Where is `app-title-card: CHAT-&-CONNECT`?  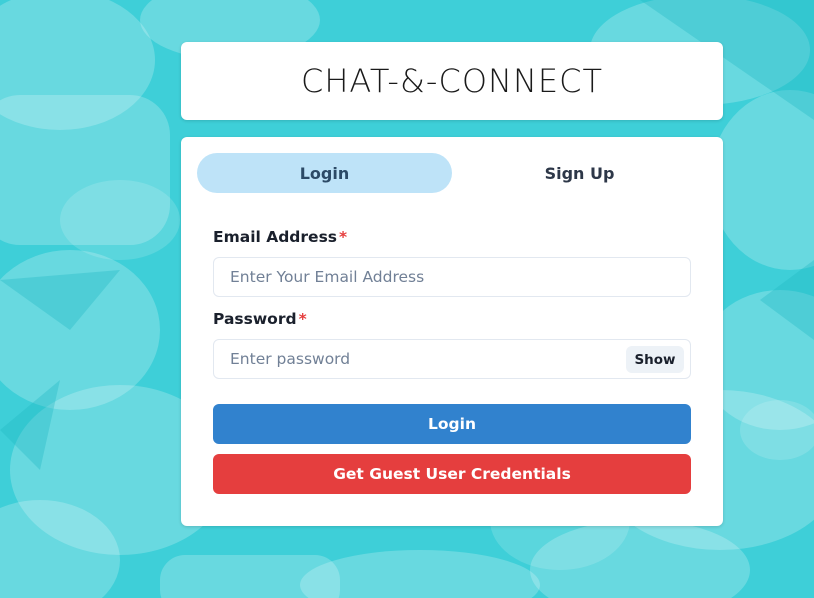 app-title-card: CHAT-&-CONNECT is located at coordinates (452, 81).